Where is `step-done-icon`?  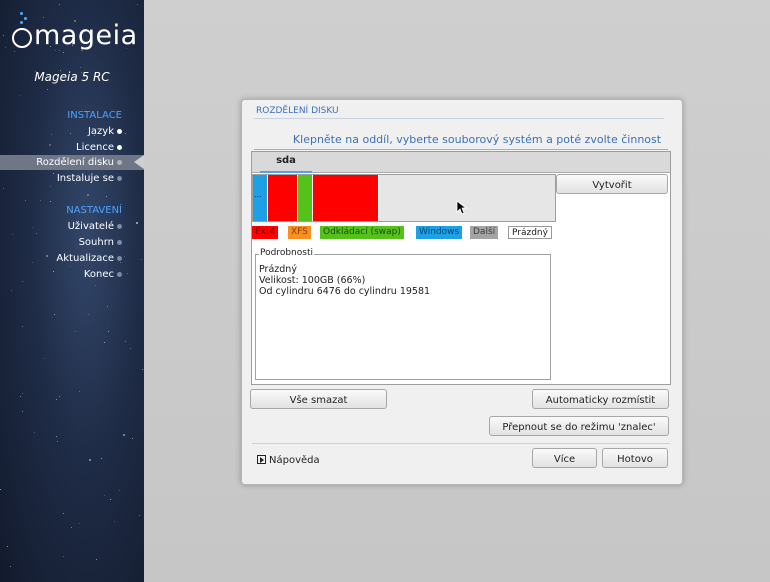
step-done-icon is located at coordinates (119, 147).